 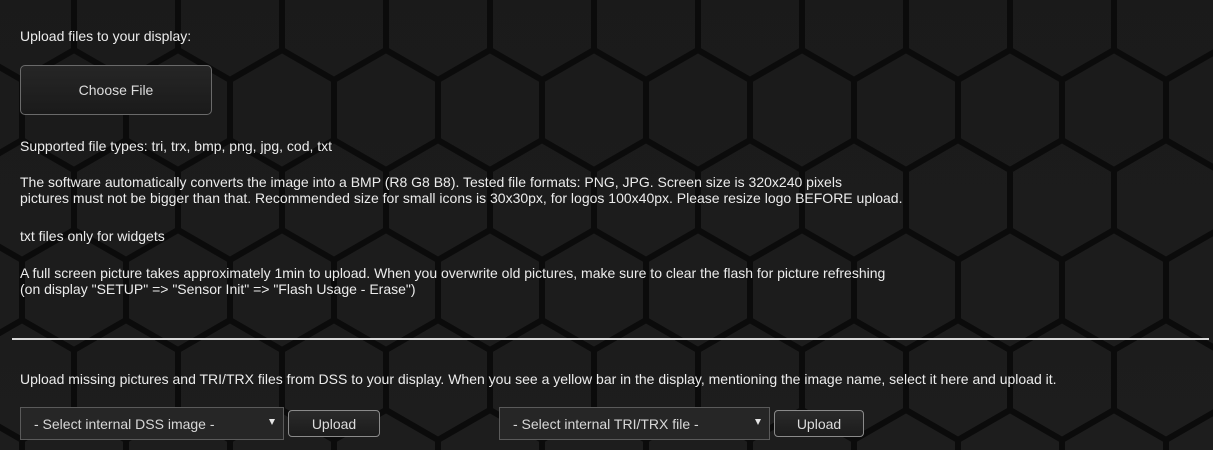 I want to click on trx-file-select-value: - Select internal TRI/TRX file -, so click(x=606, y=423).